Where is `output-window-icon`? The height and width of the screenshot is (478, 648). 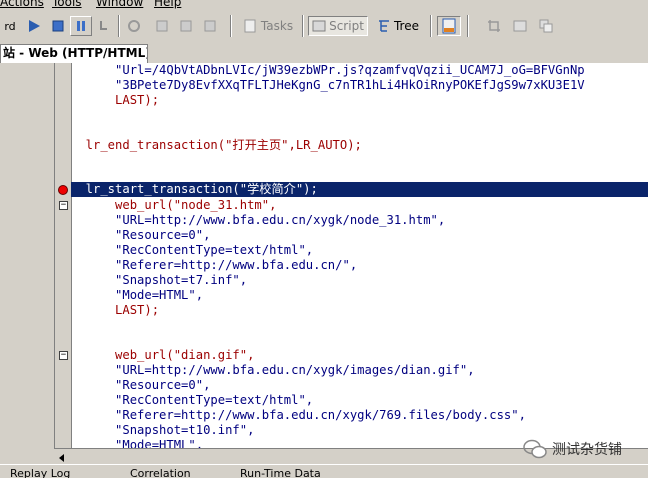
output-window-icon is located at coordinates (449, 26).